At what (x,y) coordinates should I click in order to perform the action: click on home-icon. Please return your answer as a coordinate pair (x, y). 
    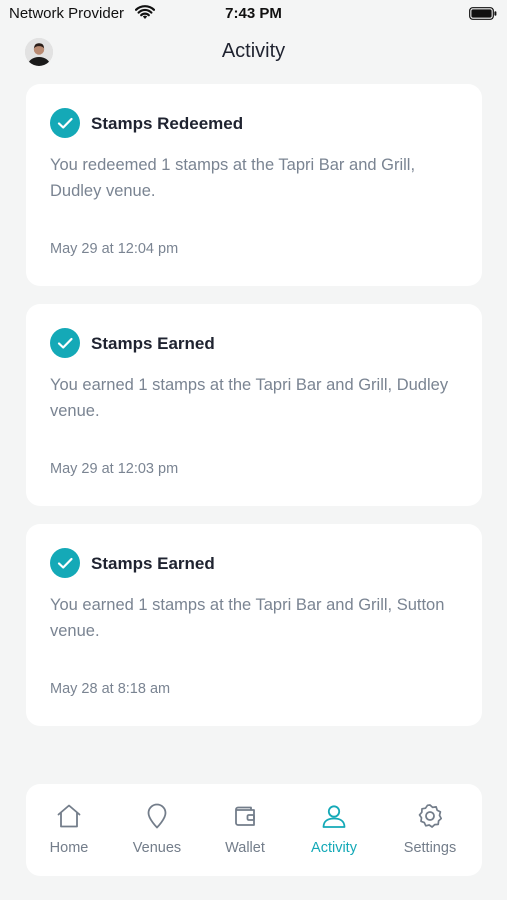
    Looking at the image, I should click on (69, 816).